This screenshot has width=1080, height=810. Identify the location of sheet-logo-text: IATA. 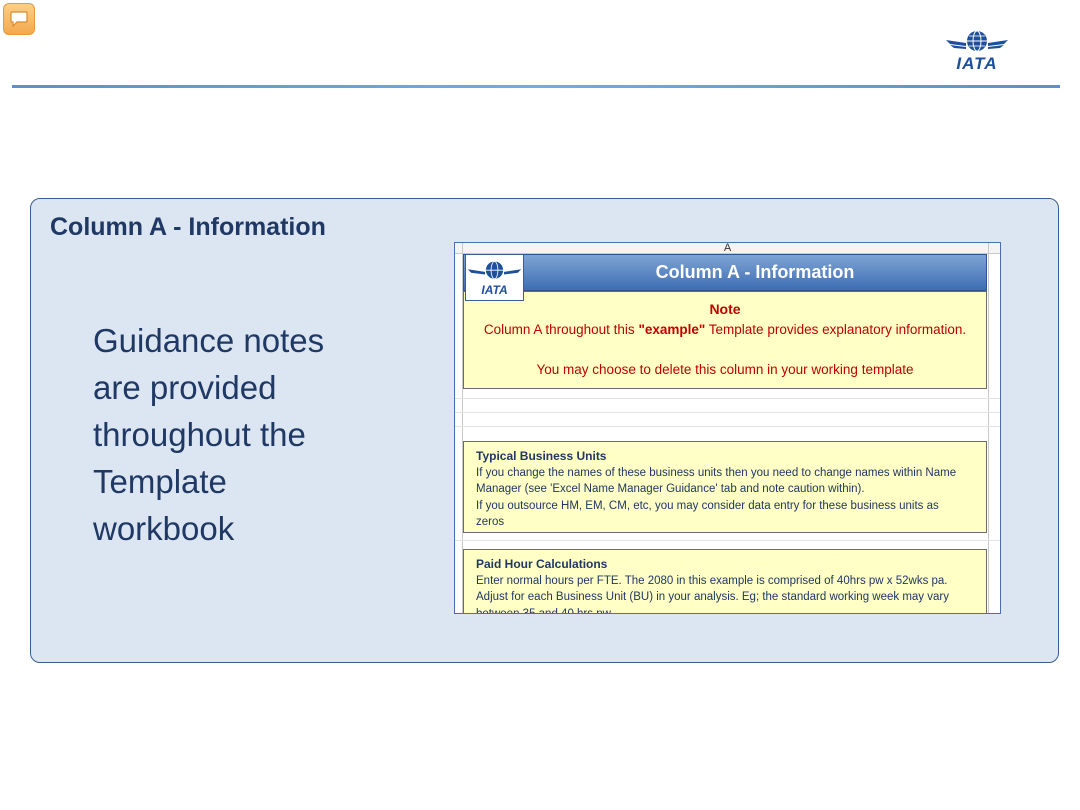
(494, 290).